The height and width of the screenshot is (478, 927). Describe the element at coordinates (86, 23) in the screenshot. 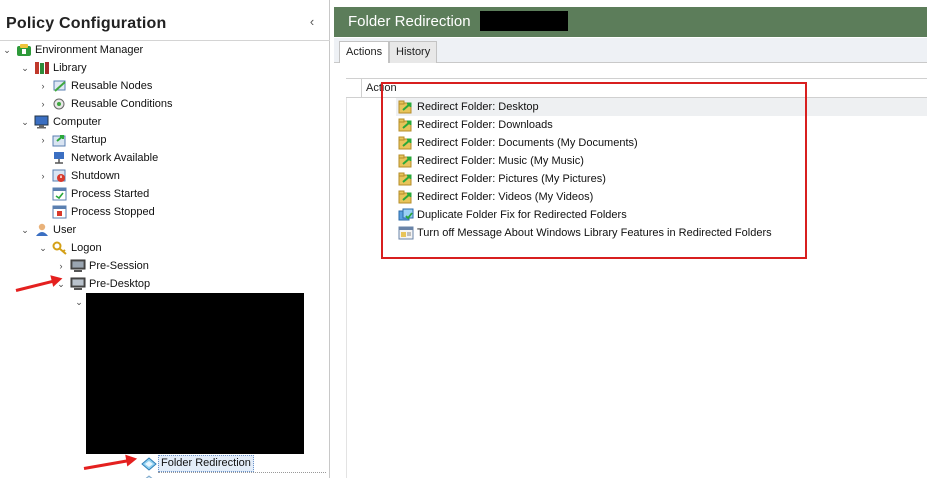

I see `pane-title: Policy Configuration` at that location.